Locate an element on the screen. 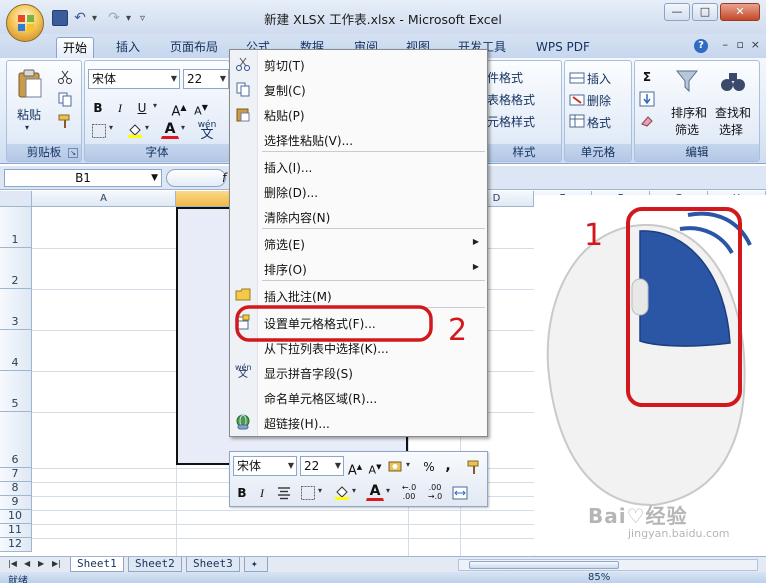 The height and width of the screenshot is (583, 766). row-header: 2 is located at coordinates (16, 268).